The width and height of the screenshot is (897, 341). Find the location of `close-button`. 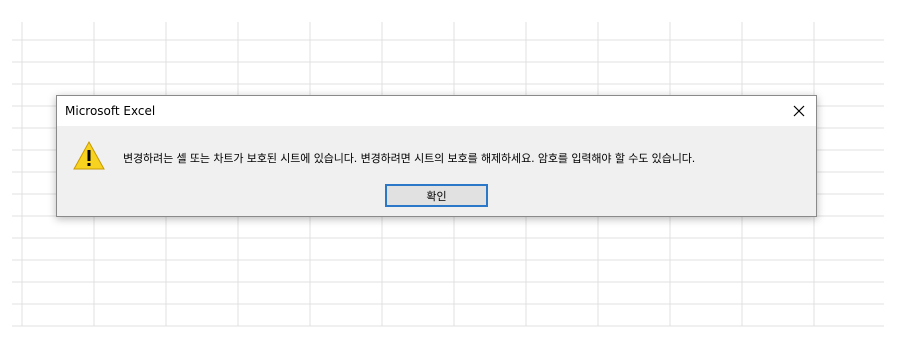

close-button is located at coordinates (799, 111).